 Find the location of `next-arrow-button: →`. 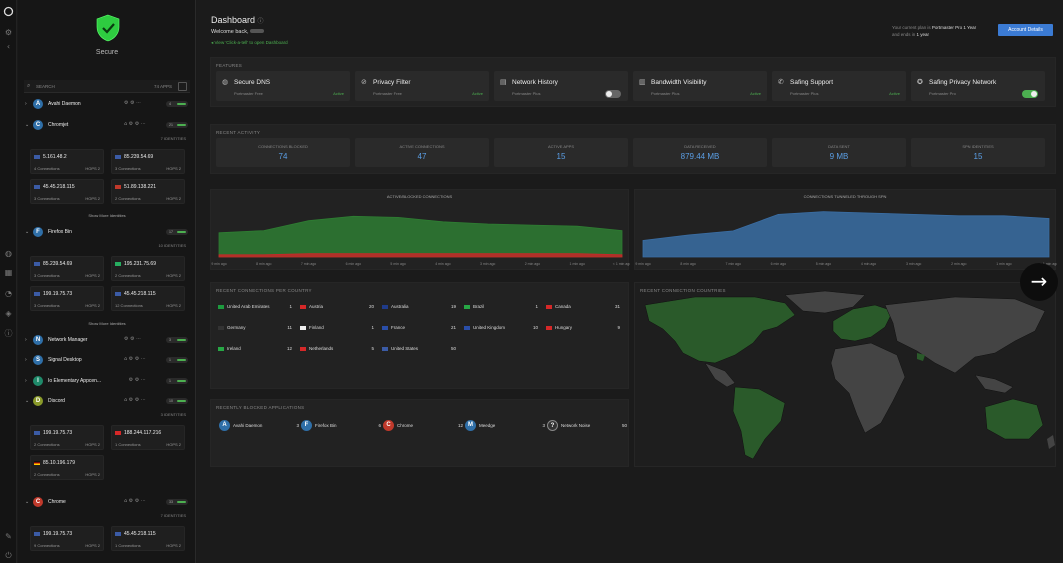

next-arrow-button: → is located at coordinates (1039, 282).